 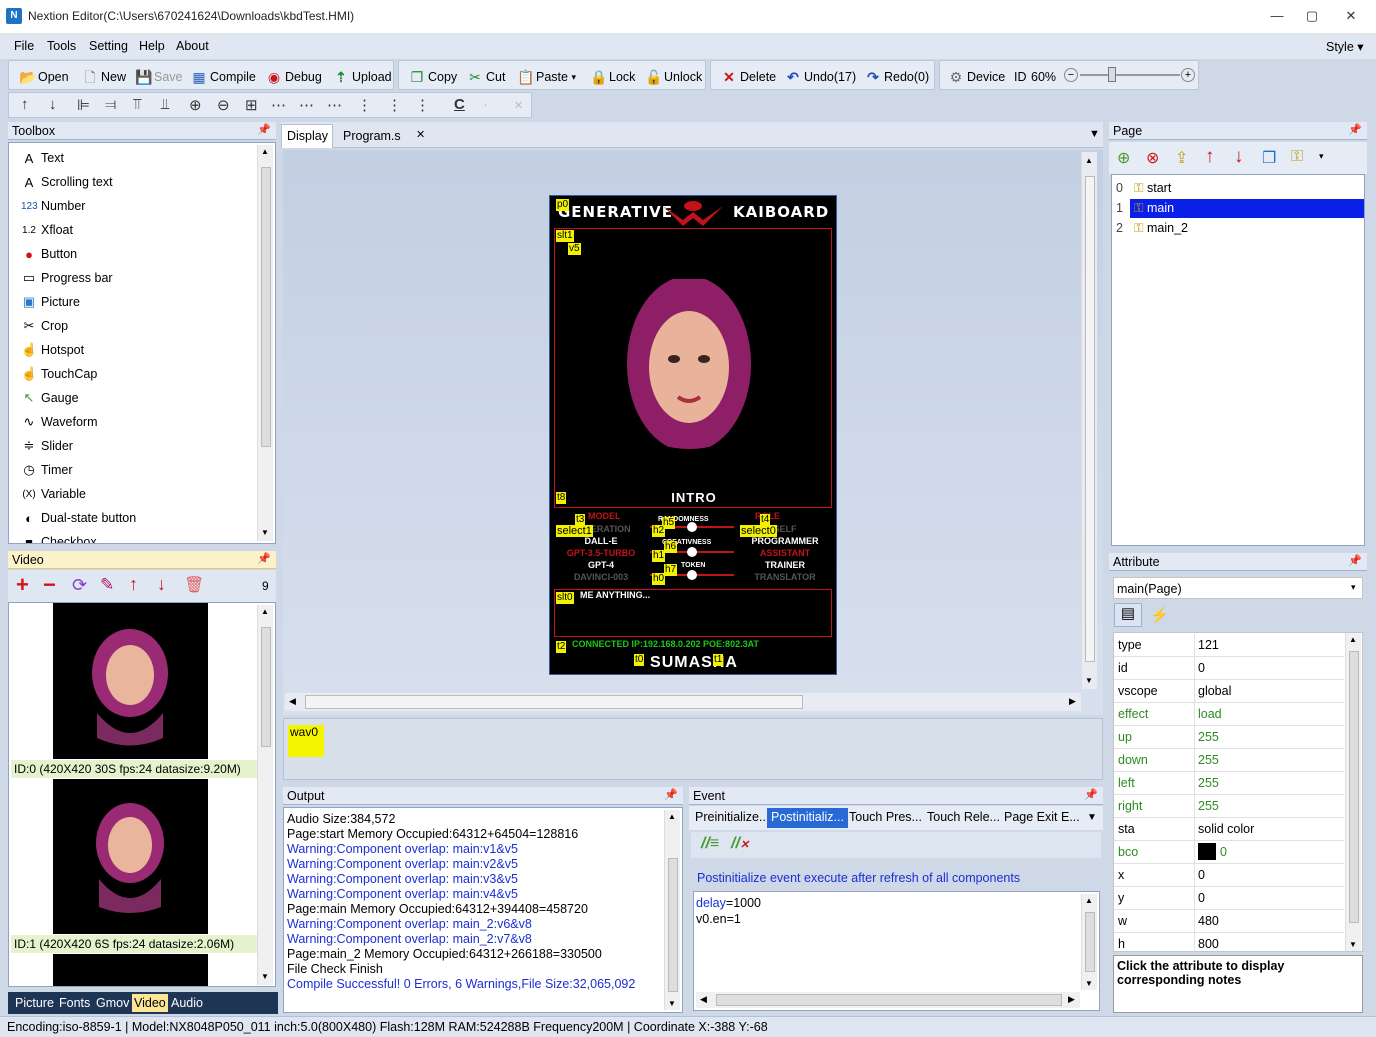 What do you see at coordinates (565, 236) in the screenshot?
I see `component-tag: slt1` at bounding box center [565, 236].